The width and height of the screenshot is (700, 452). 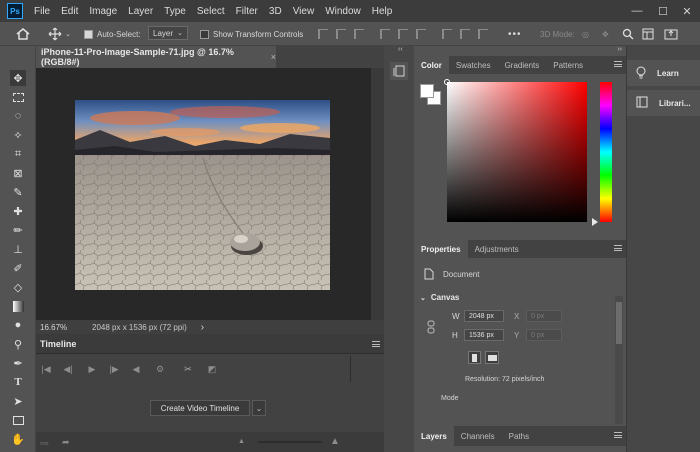 What do you see at coordinates (484, 316) in the screenshot?
I see `width-field: 2048 px` at bounding box center [484, 316].